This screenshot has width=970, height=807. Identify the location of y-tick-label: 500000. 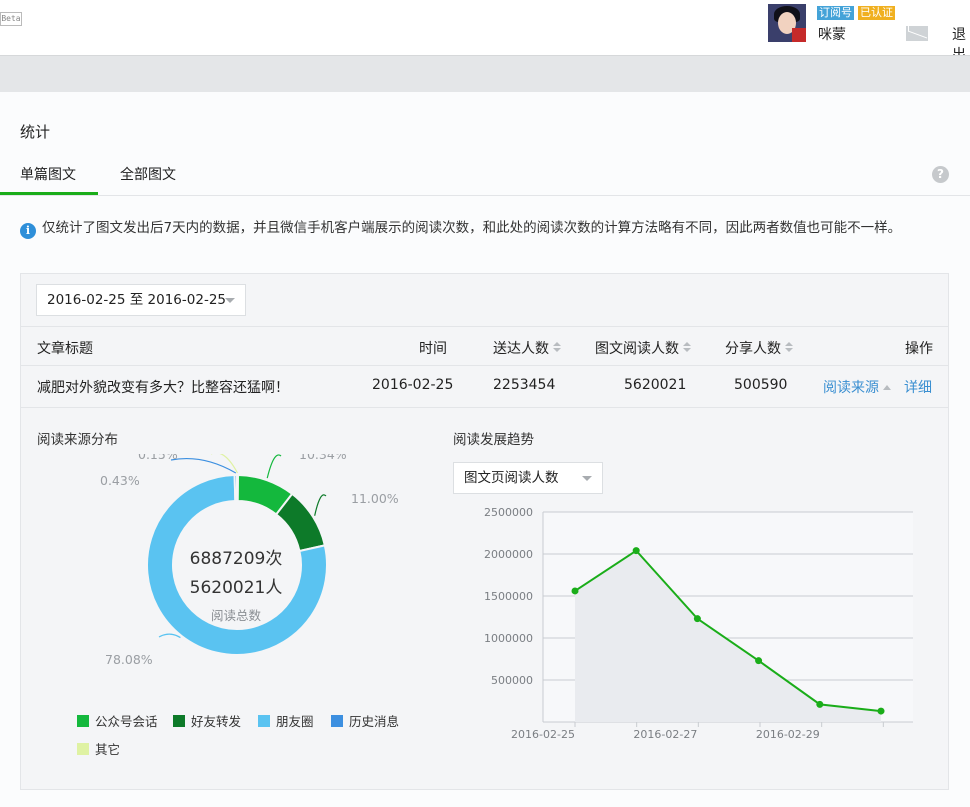
(512, 680).